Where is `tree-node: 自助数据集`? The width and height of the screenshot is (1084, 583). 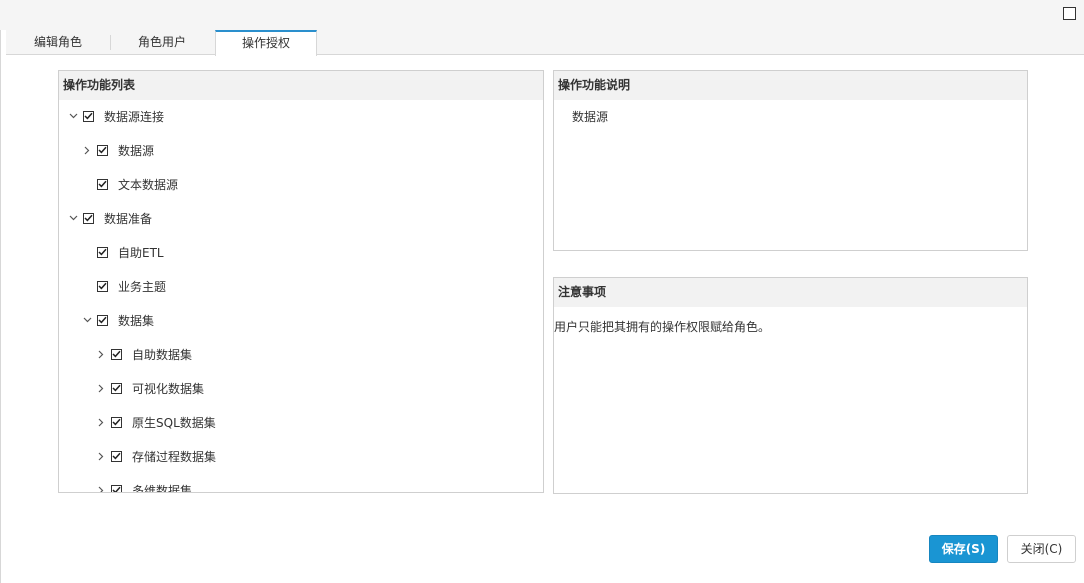 tree-node: 自助数据集 is located at coordinates (143, 354).